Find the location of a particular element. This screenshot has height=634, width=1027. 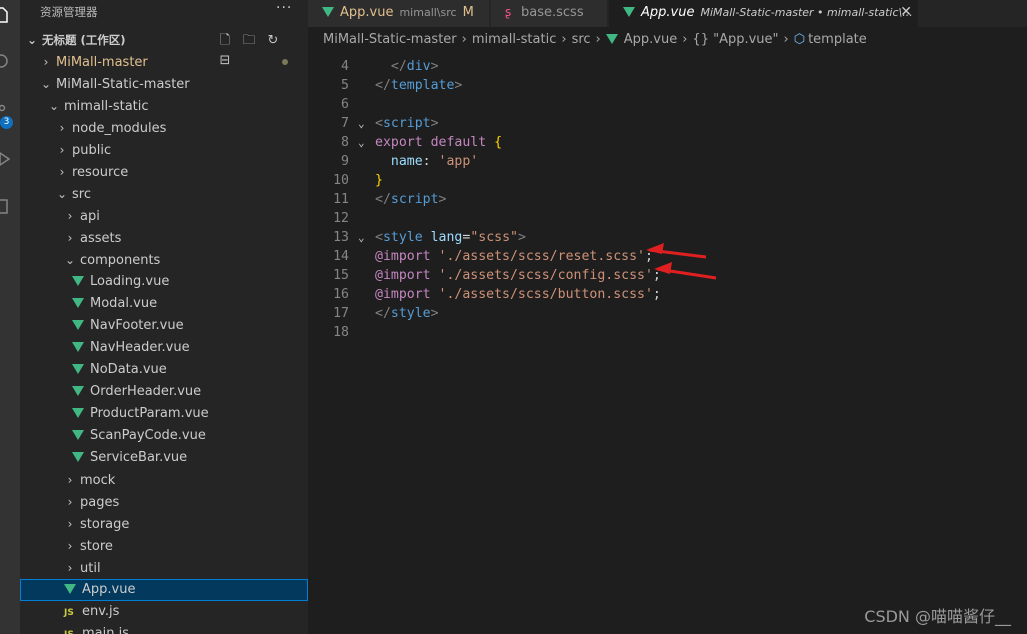

activity-bar: 3 is located at coordinates (10, 317).